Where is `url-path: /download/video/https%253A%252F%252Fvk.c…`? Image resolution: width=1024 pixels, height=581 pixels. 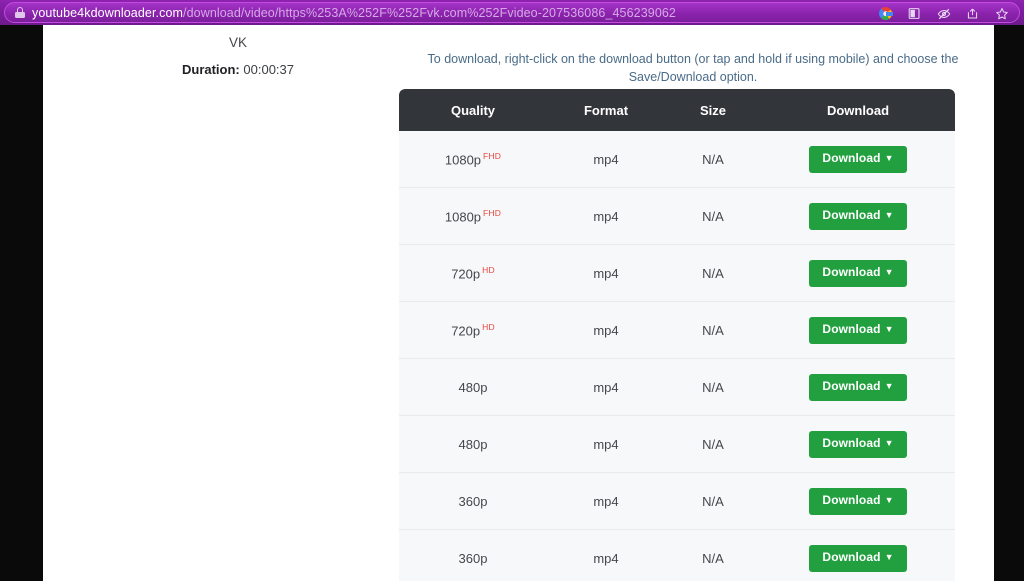
url-path: /download/video/https%253A%252F%252Fvk.c… is located at coordinates (429, 12).